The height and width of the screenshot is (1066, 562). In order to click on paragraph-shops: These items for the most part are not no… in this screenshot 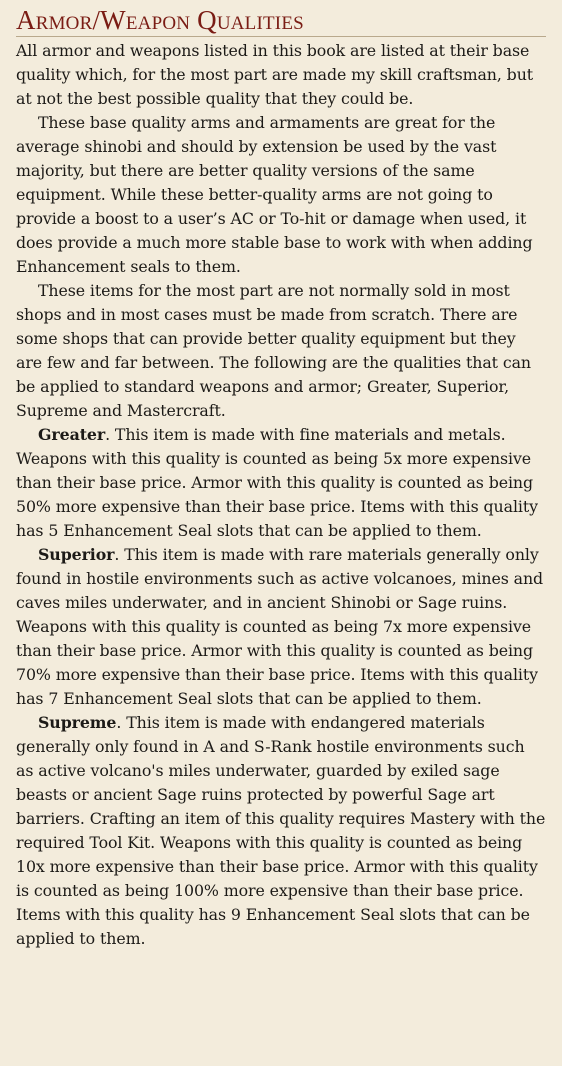, I will do `click(273, 350)`.